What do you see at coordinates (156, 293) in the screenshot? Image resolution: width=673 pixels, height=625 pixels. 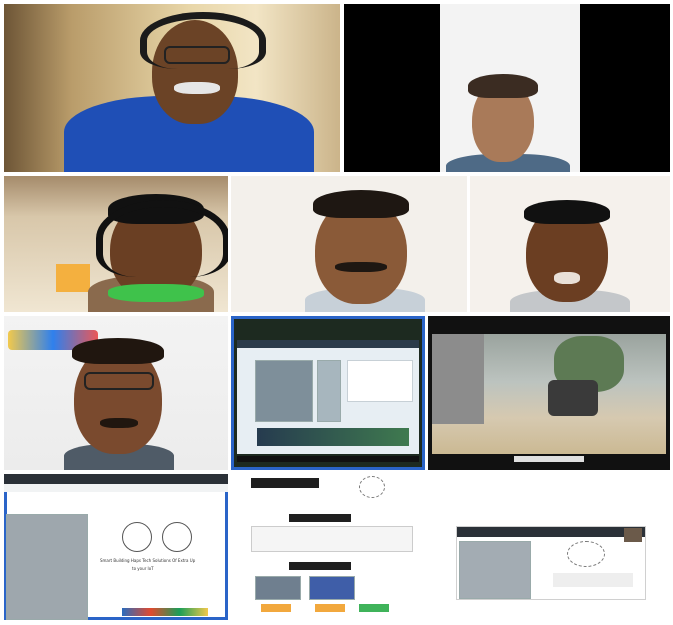 I see `participant-3-mask` at bounding box center [156, 293].